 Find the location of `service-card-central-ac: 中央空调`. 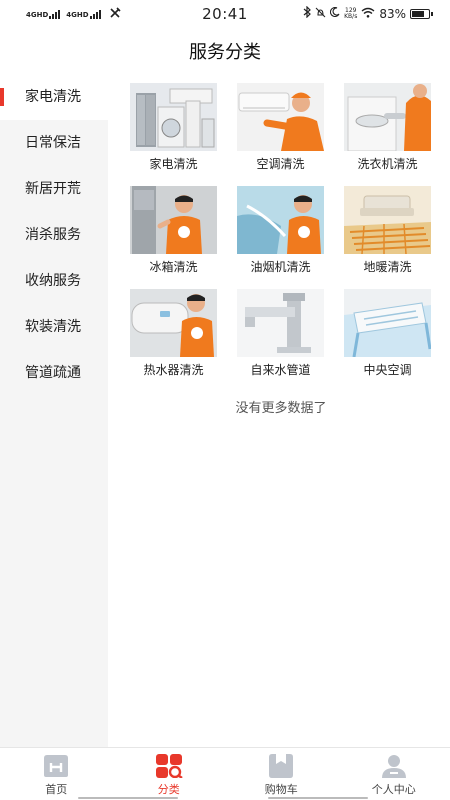

service-card-central-ac: 中央空调 is located at coordinates (387, 333).